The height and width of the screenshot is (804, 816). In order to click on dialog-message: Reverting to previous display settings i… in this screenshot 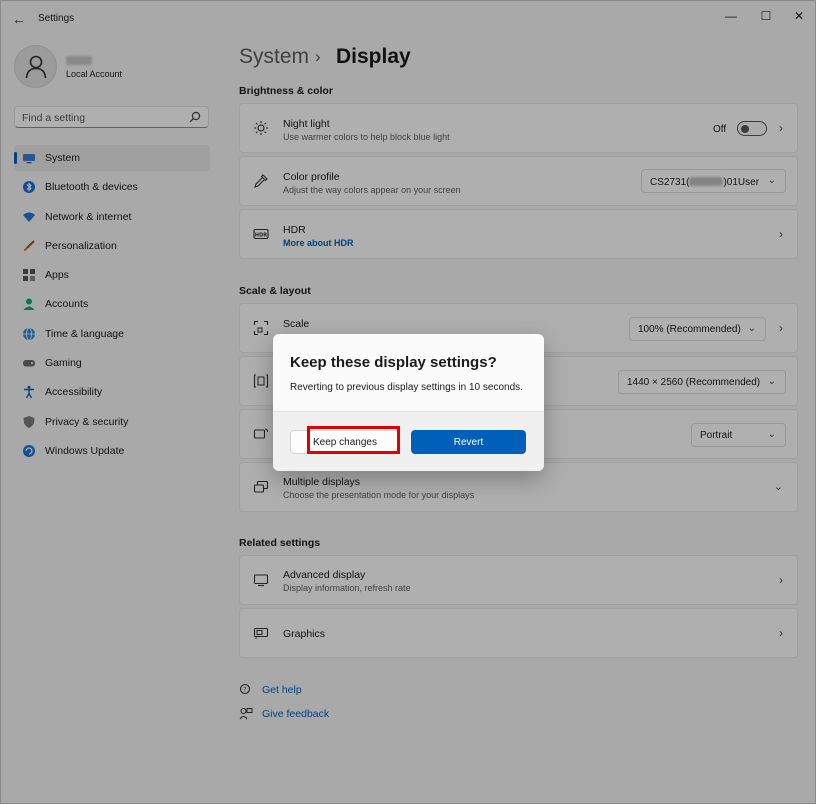, I will do `click(406, 387)`.